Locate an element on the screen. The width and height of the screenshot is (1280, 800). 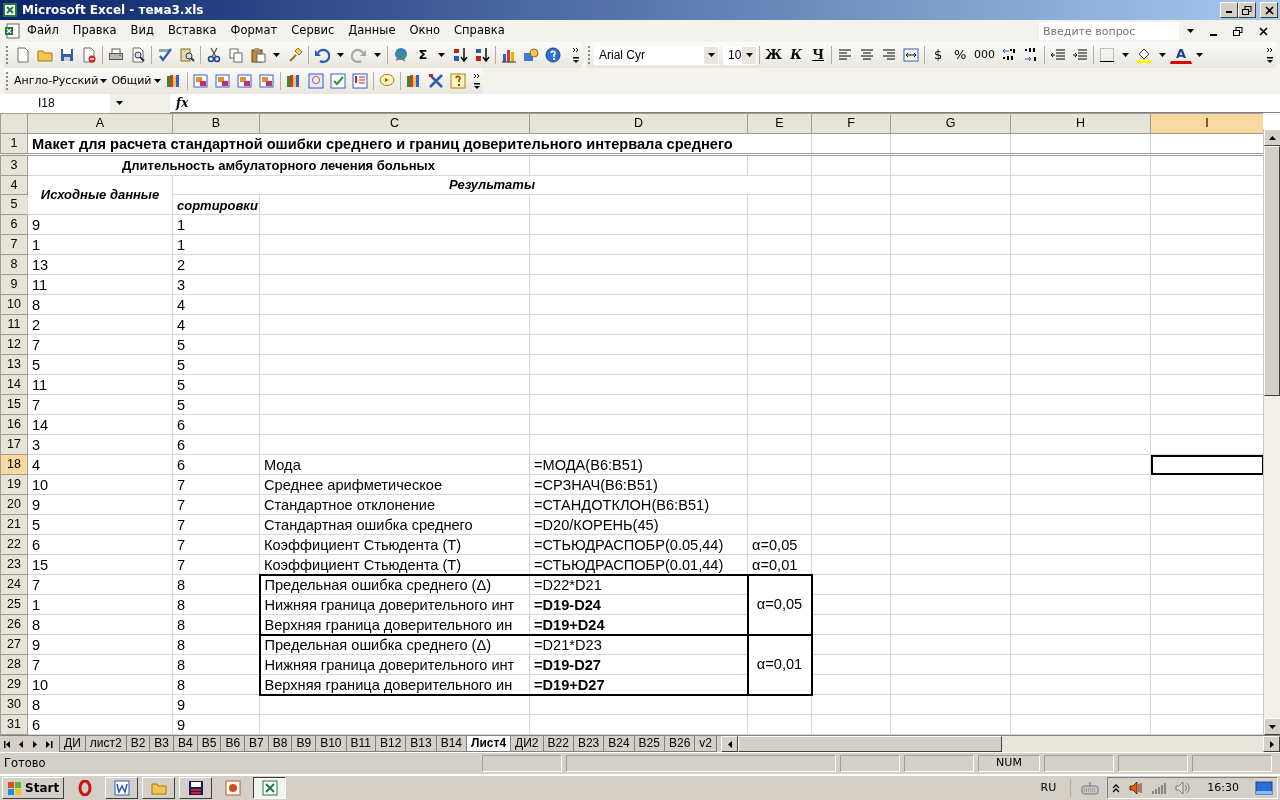
increase-decimal-icon is located at coordinates (1009, 55).